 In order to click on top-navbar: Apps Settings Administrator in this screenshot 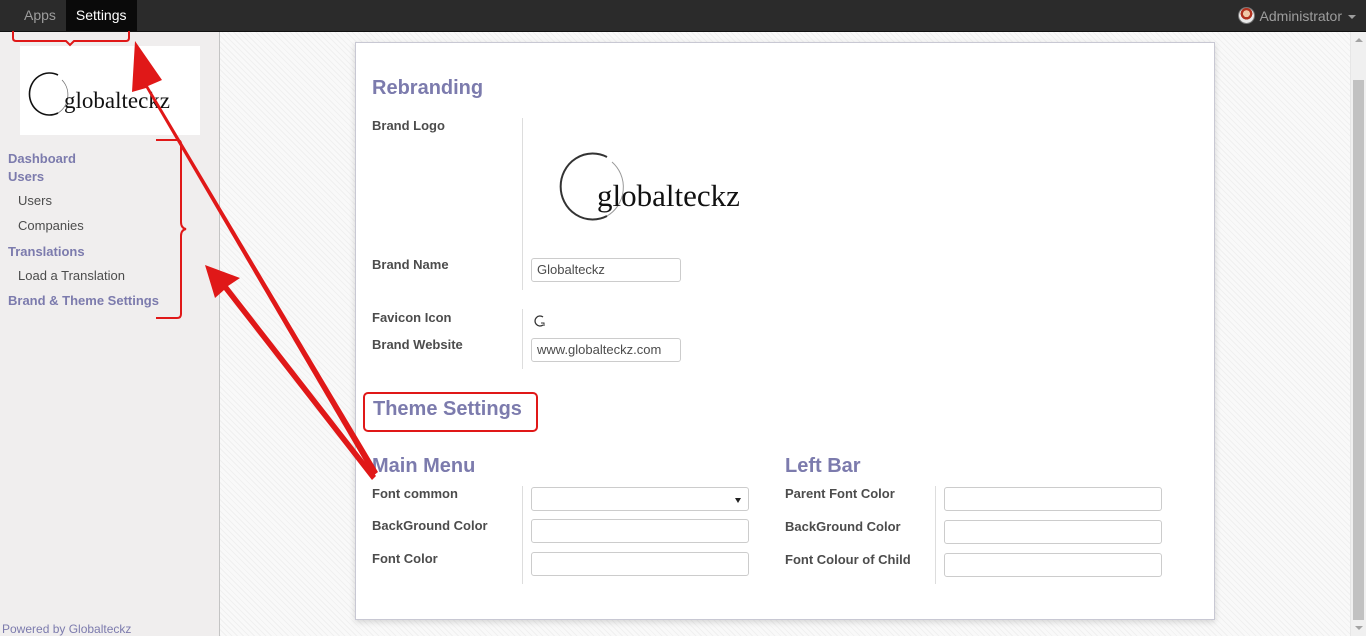, I will do `click(683, 16)`.